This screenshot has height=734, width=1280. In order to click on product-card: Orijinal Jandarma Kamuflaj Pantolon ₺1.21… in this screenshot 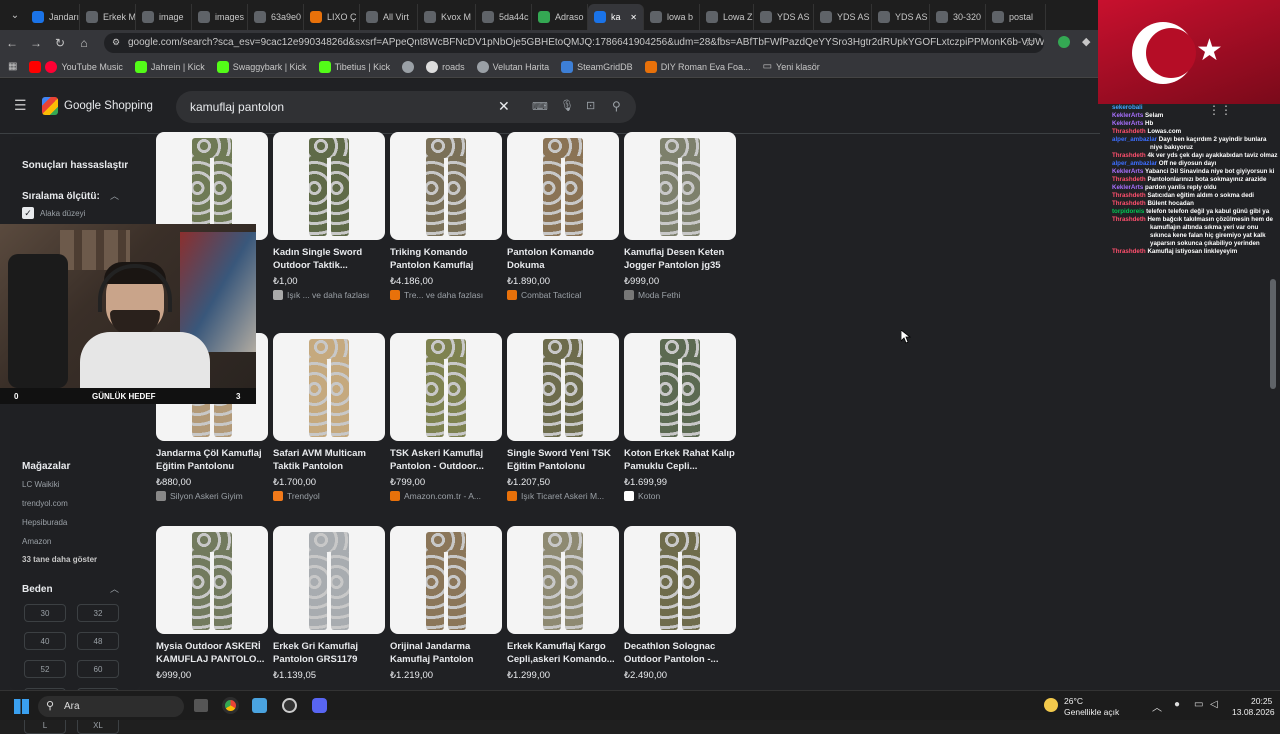, I will do `click(446, 603)`.